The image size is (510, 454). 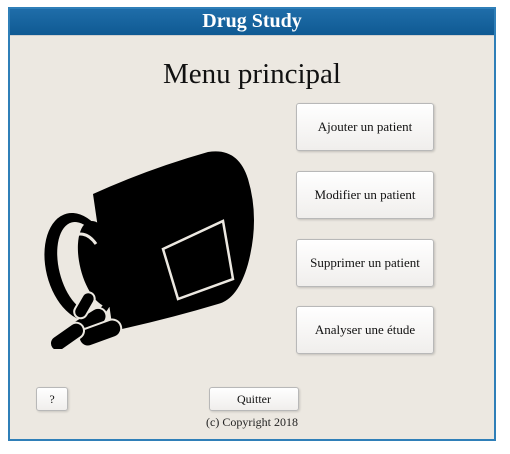 What do you see at coordinates (365, 330) in the screenshot?
I see `analyze-study-button: Analyser une étude` at bounding box center [365, 330].